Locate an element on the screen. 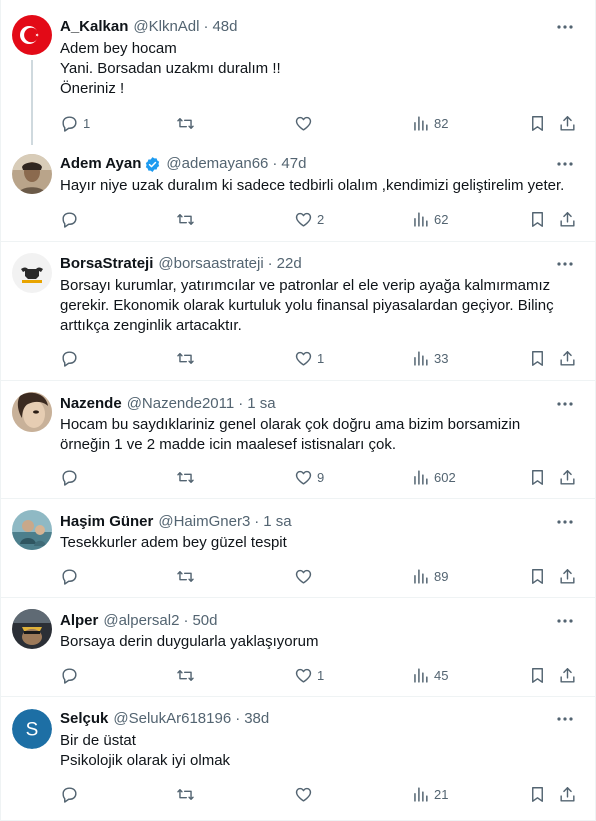  action-bar: 21 is located at coordinates (321, 794).